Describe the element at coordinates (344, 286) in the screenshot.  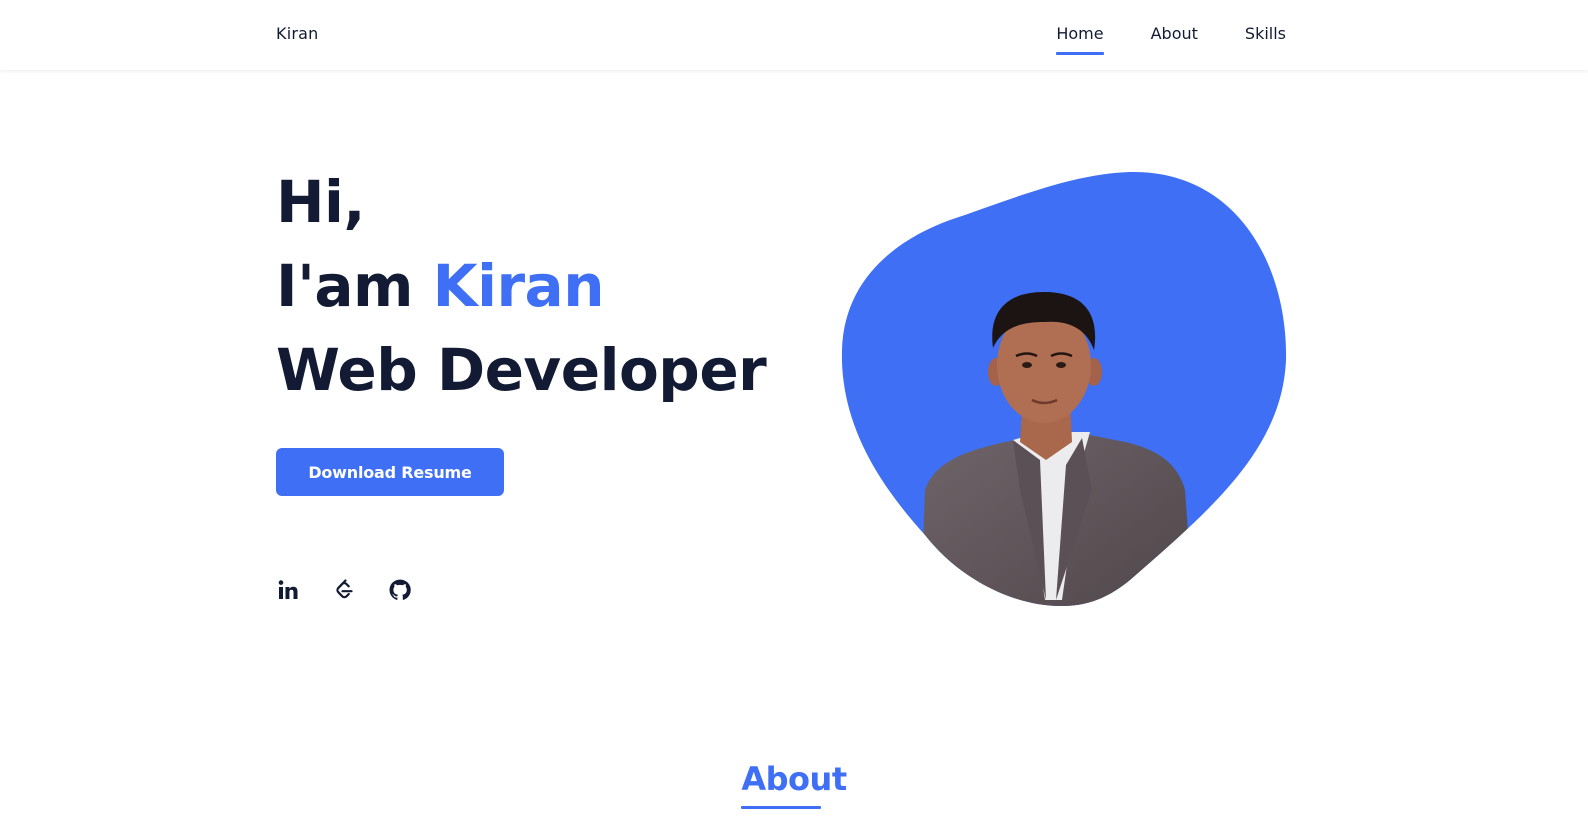
I see `hero-intro-prefix: I'am` at that location.